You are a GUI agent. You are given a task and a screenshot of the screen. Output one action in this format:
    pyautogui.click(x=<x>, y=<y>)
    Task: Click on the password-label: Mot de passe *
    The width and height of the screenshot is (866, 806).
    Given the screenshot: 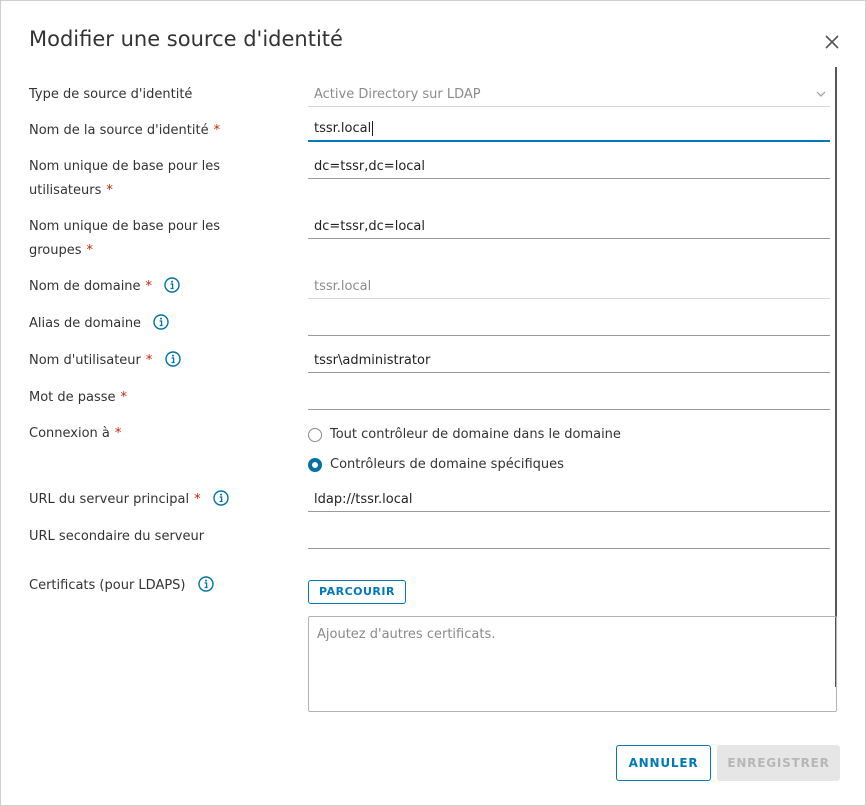 What is the action you would take?
    pyautogui.click(x=78, y=397)
    